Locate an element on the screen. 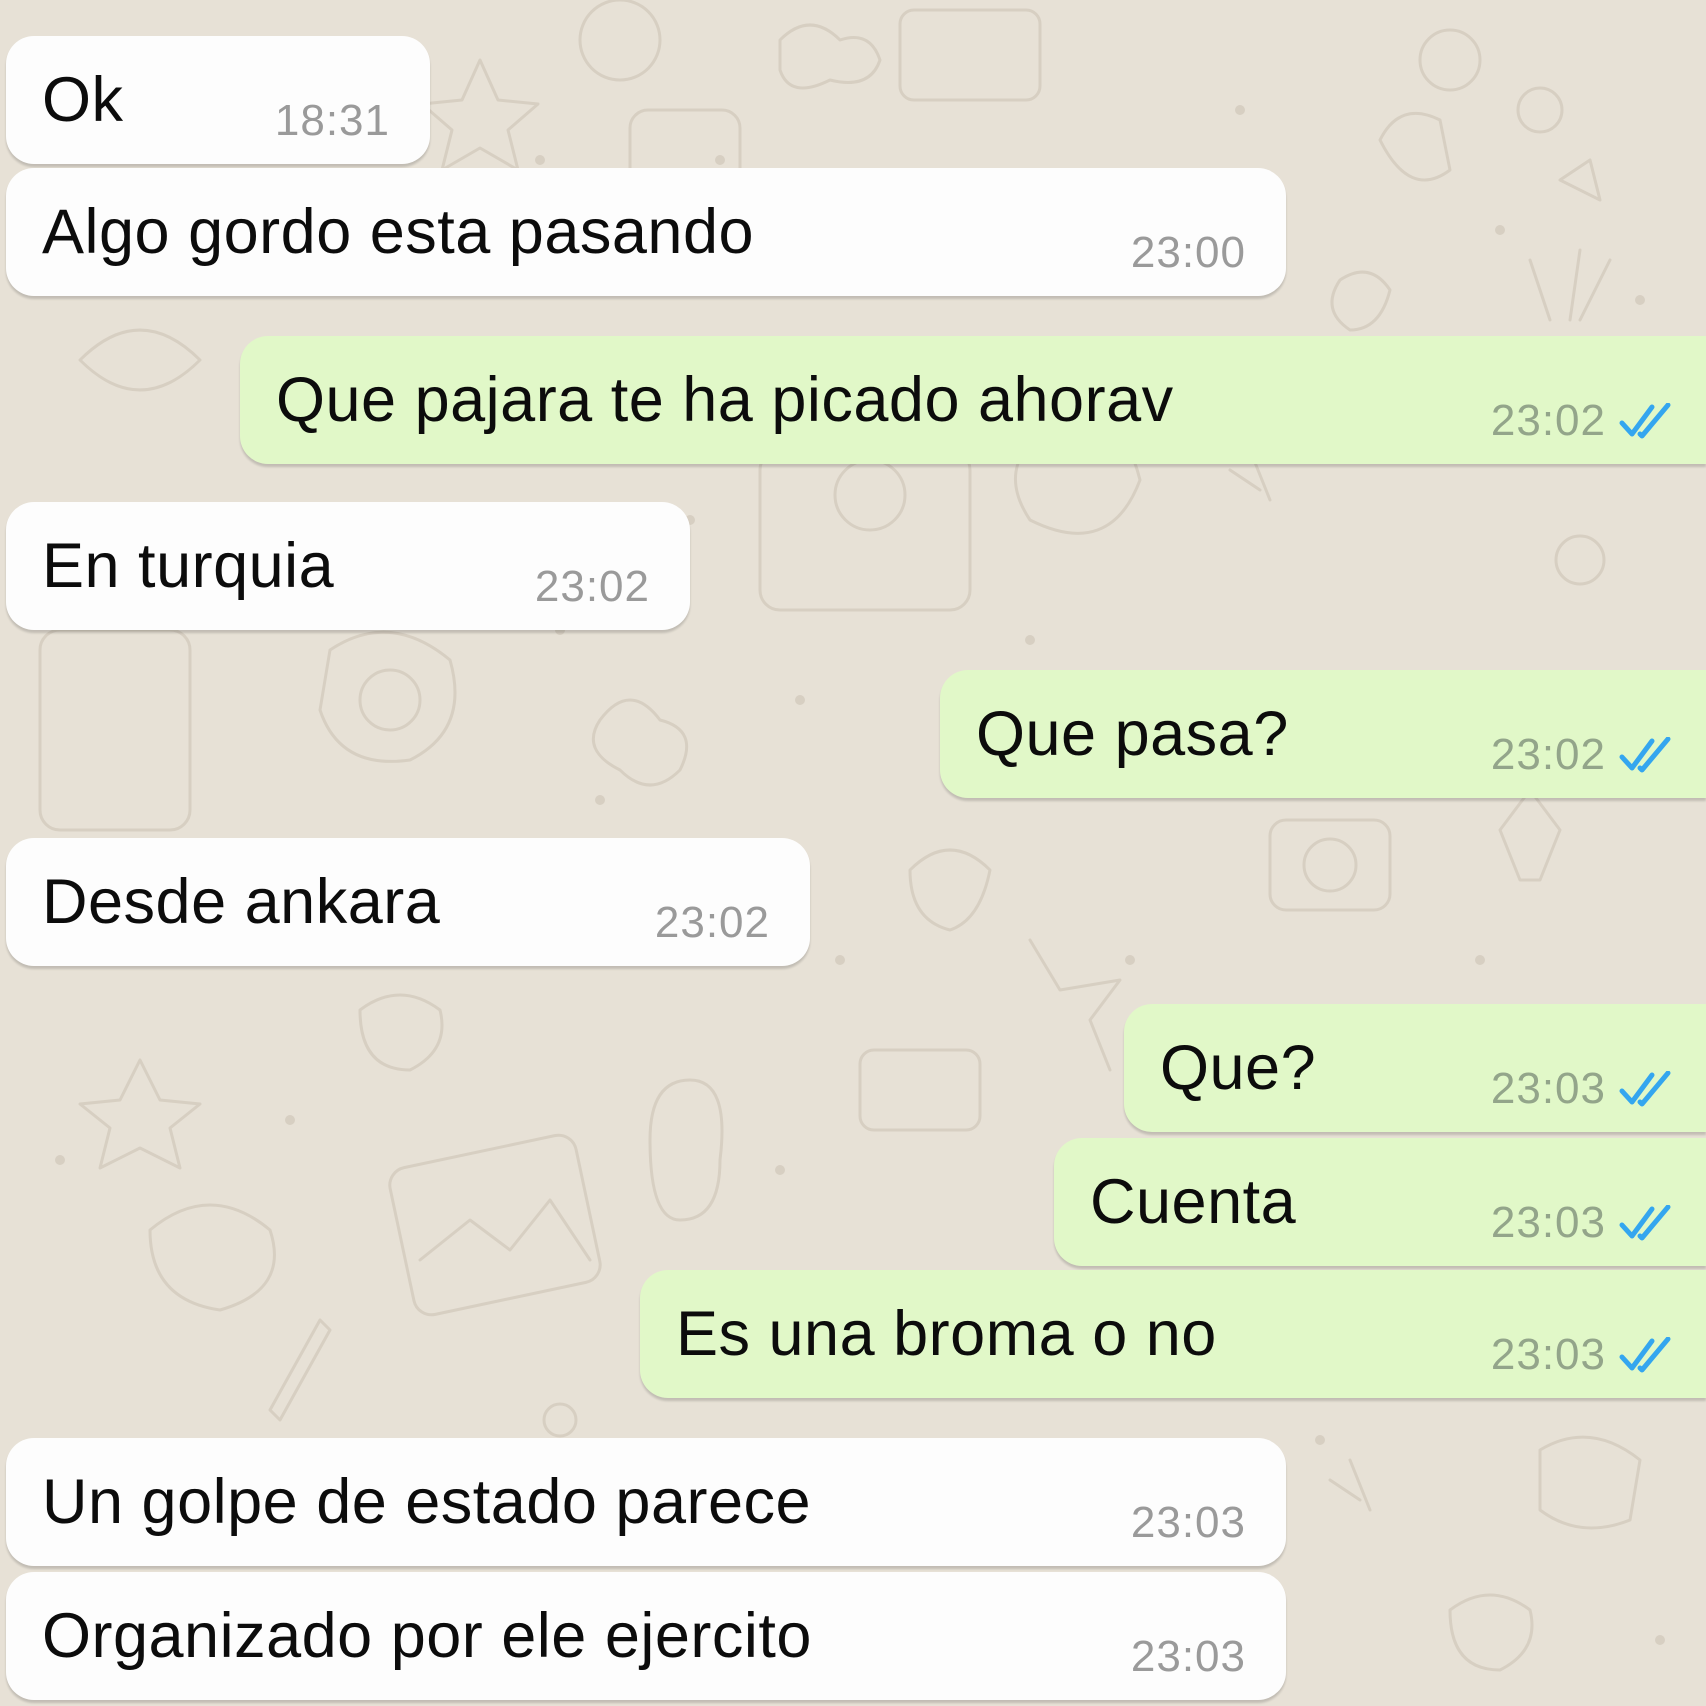  message-text: Un golpe de estado parece is located at coordinates (427, 1502).